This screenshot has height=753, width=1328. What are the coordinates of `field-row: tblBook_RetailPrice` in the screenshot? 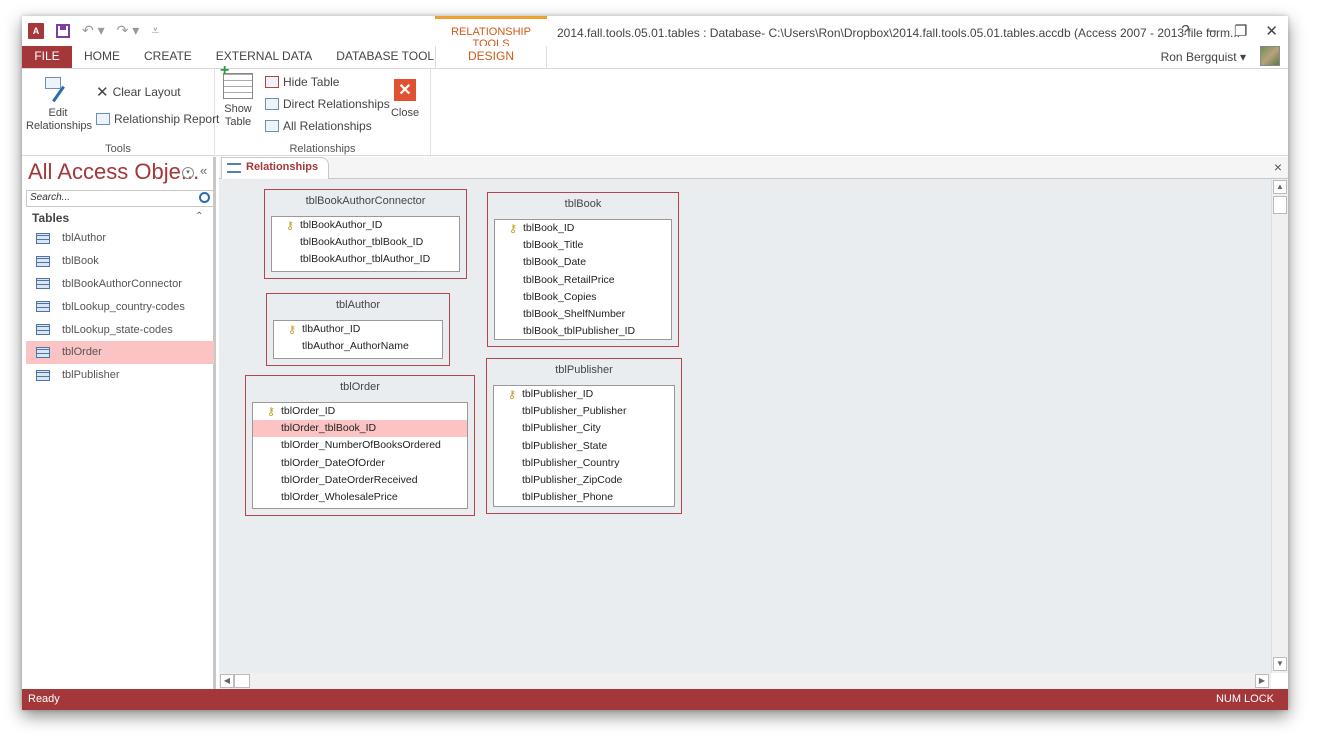 It's located at (583, 280).